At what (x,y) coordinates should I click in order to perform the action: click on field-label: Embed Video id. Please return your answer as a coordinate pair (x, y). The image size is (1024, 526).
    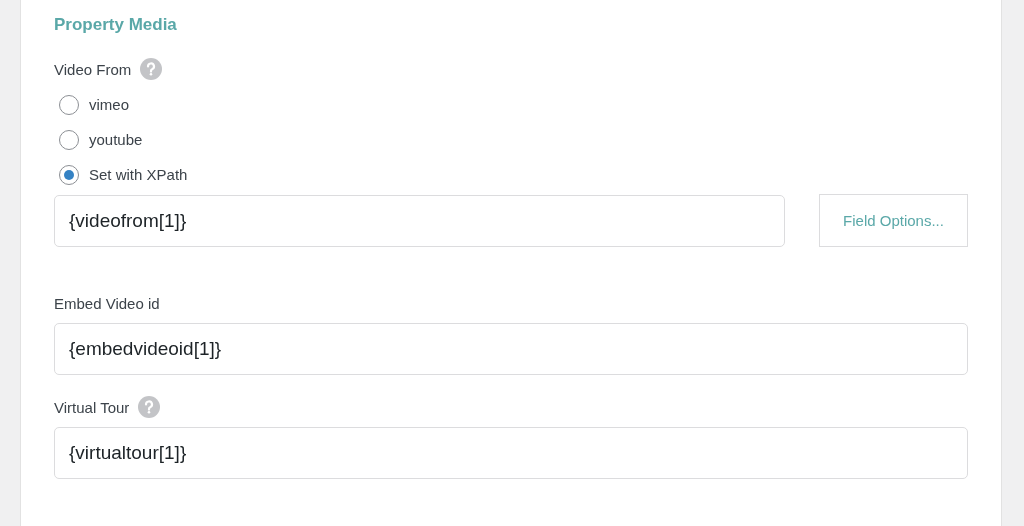
    Looking at the image, I should click on (107, 303).